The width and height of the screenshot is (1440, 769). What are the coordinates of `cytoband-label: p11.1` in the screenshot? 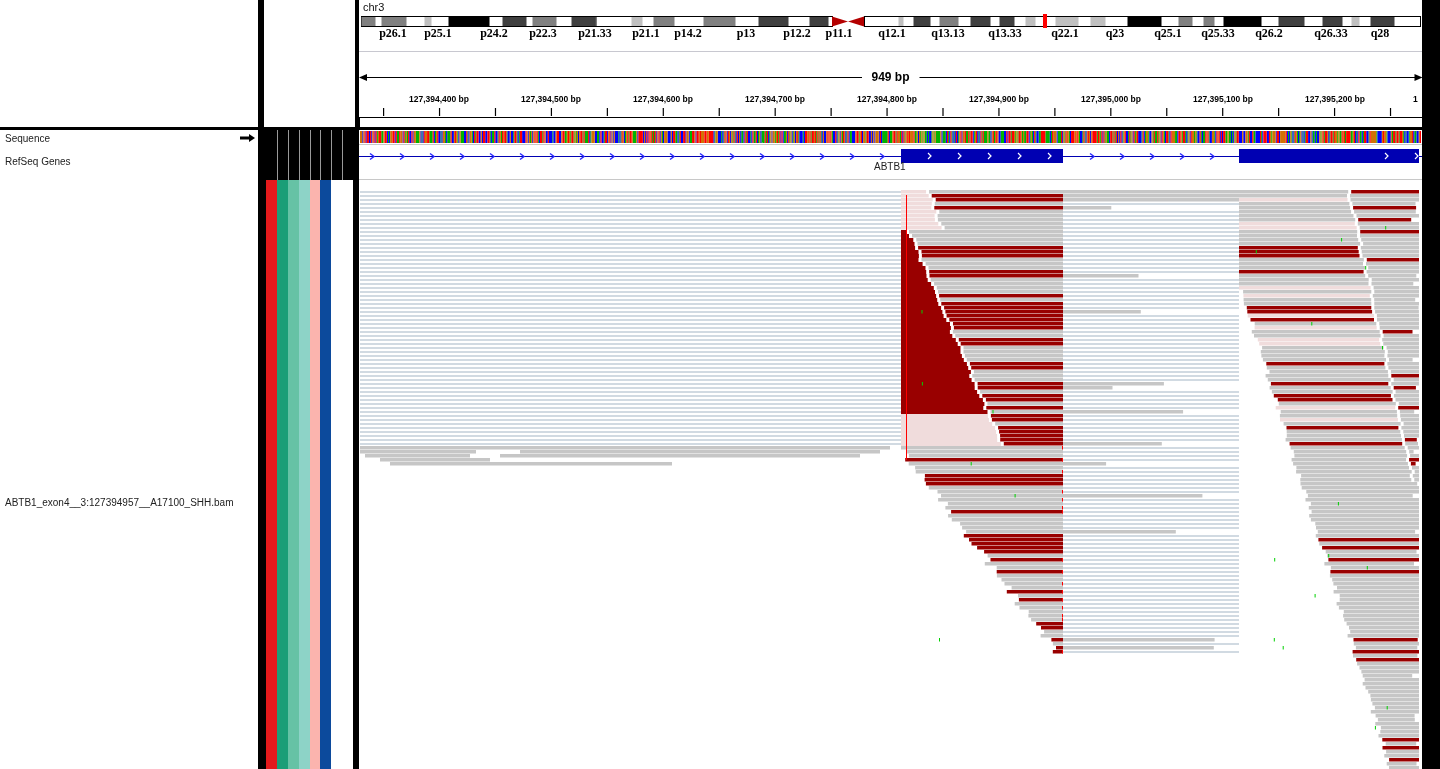 It's located at (839, 33).